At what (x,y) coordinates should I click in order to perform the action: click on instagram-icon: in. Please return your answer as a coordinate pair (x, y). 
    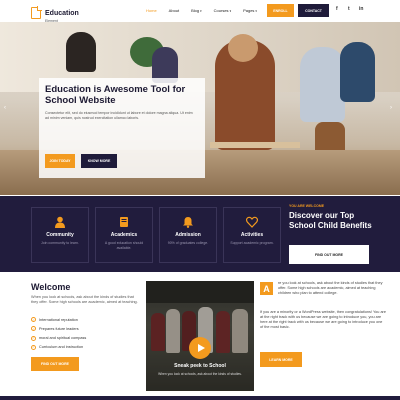
    Looking at the image, I should click on (361, 9).